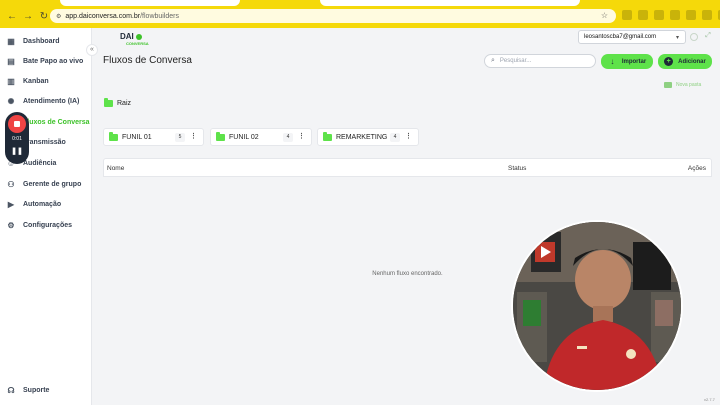 The height and width of the screenshot is (405, 720). Describe the element at coordinates (668, 85) in the screenshot. I see `folder-plus-icon` at that location.